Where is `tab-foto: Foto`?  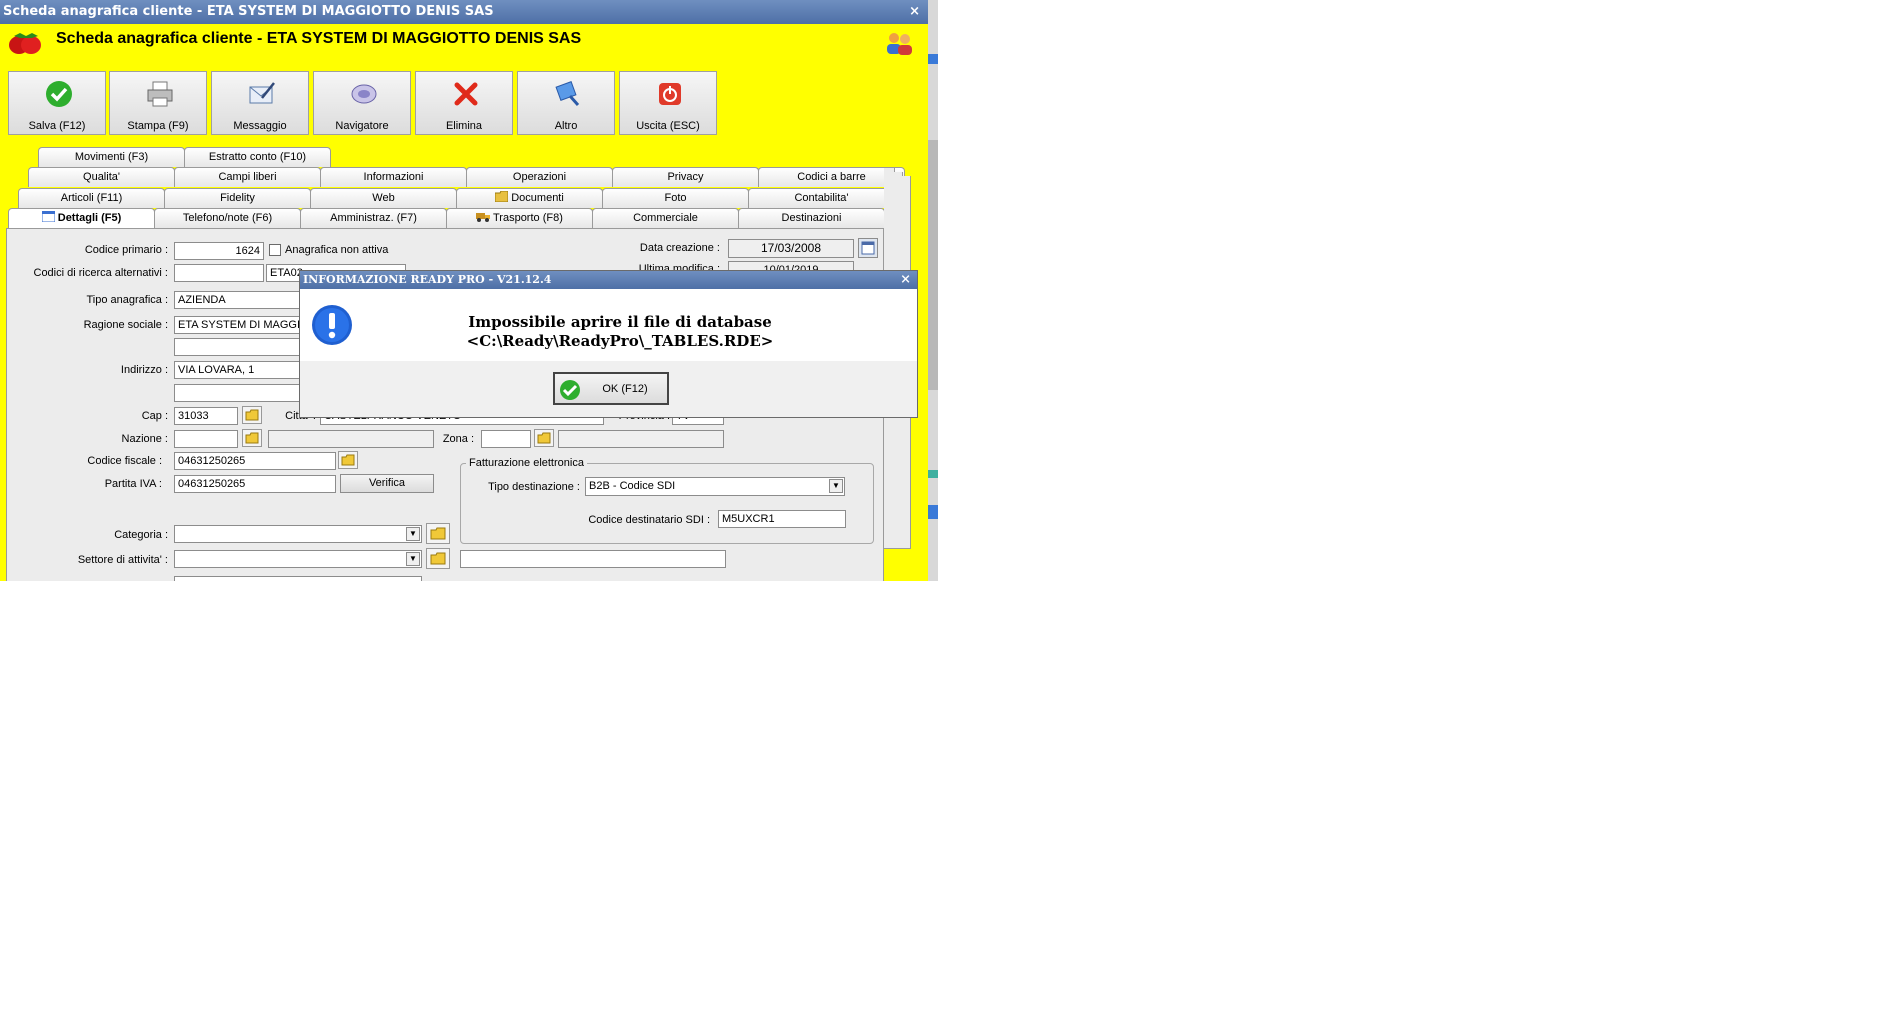
tab-foto: Foto is located at coordinates (675, 198).